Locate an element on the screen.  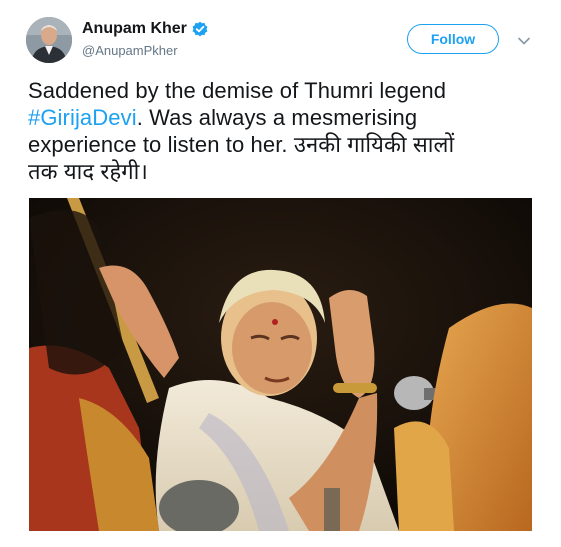
profile-photo-icon is located at coordinates (49, 40).